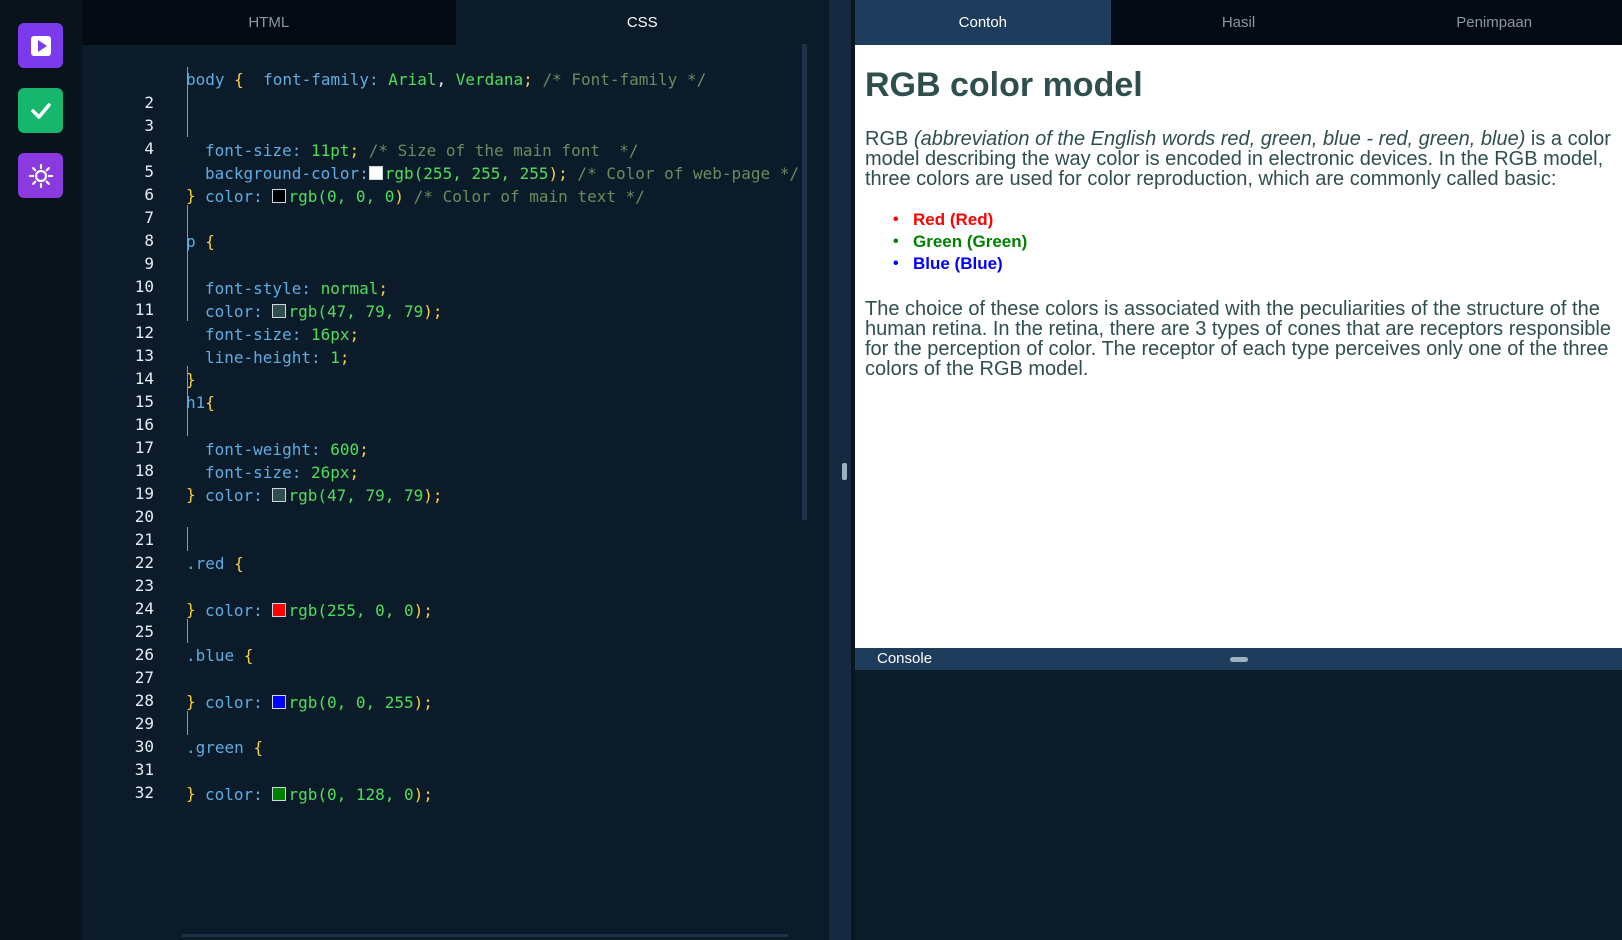 This screenshot has width=1622, height=940. I want to click on code-line: 9 color: rgb(47, 79, 79);, so click(452, 274).